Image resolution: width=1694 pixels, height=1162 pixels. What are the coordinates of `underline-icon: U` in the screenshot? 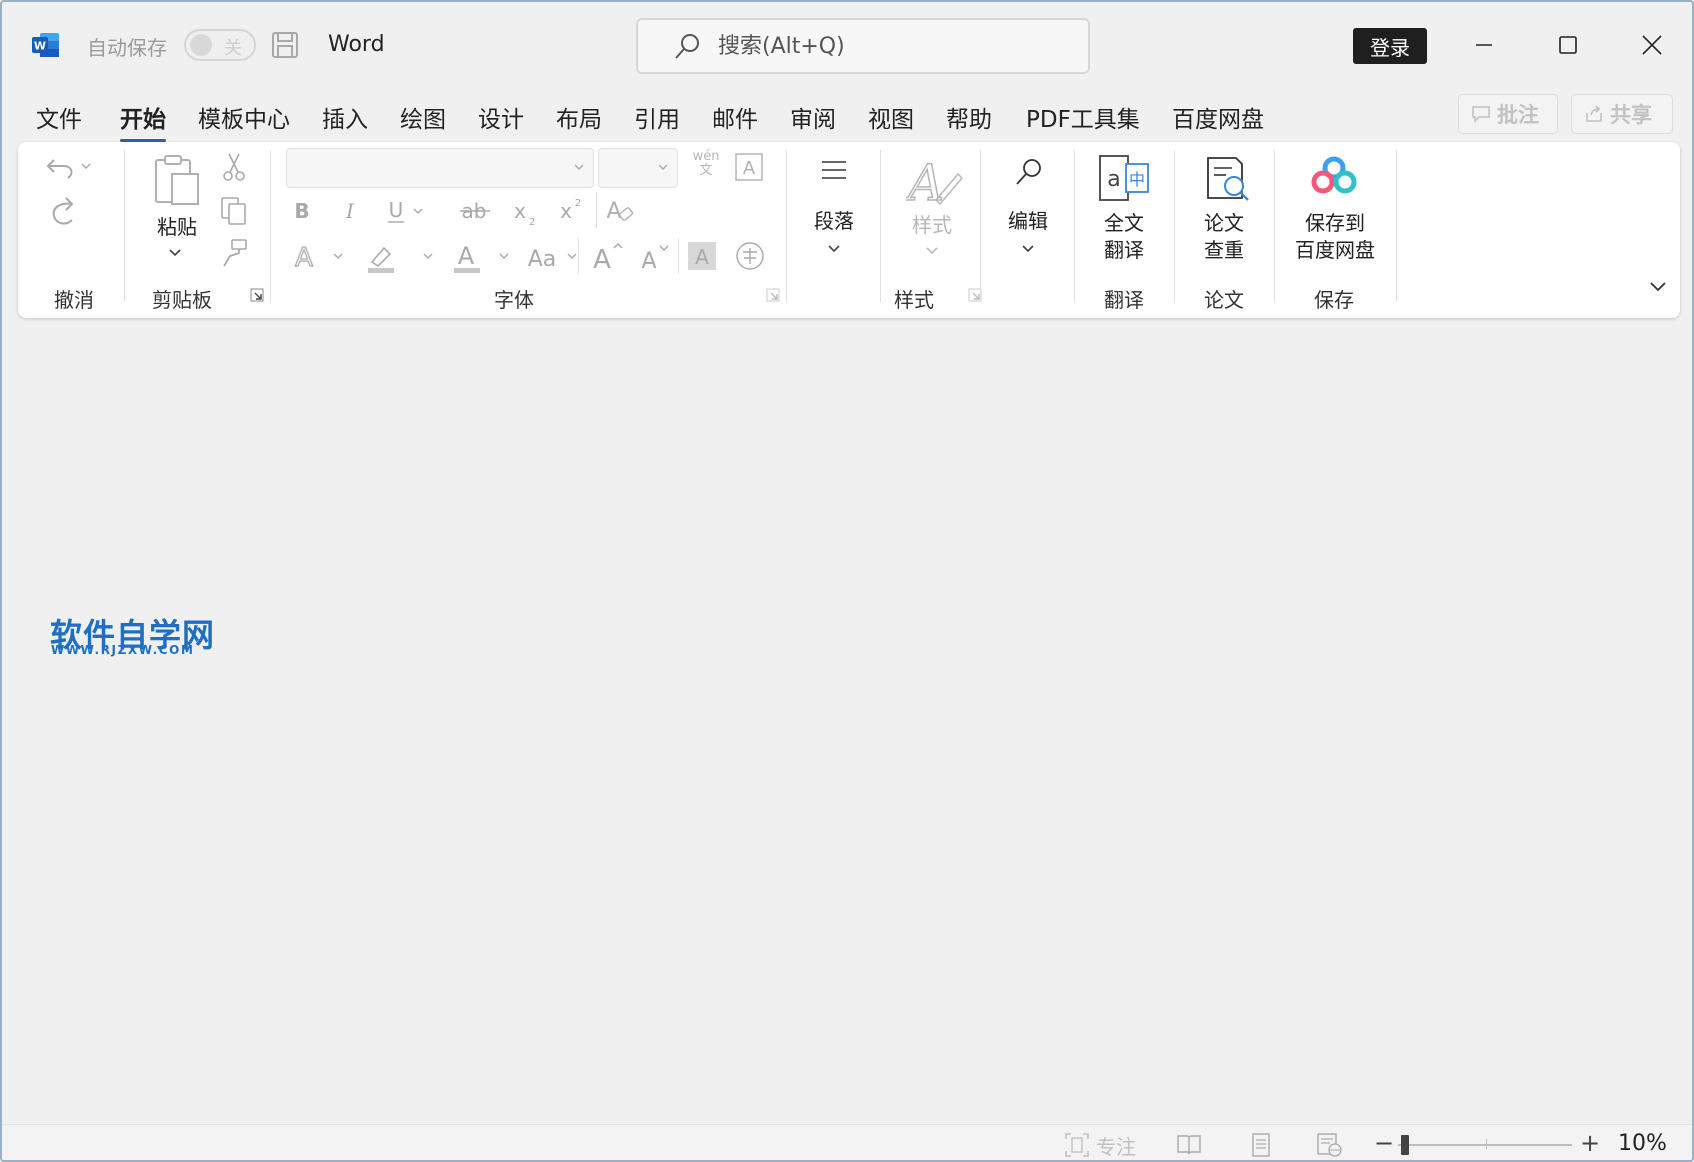 It's located at (406, 211).